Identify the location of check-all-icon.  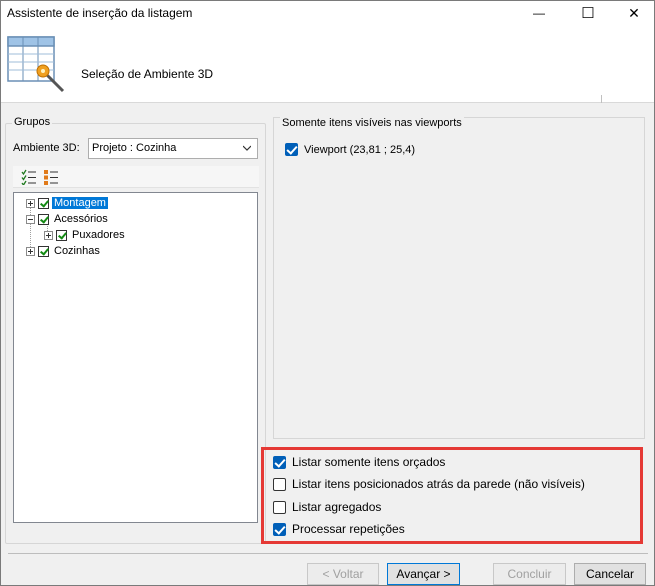
(29, 177).